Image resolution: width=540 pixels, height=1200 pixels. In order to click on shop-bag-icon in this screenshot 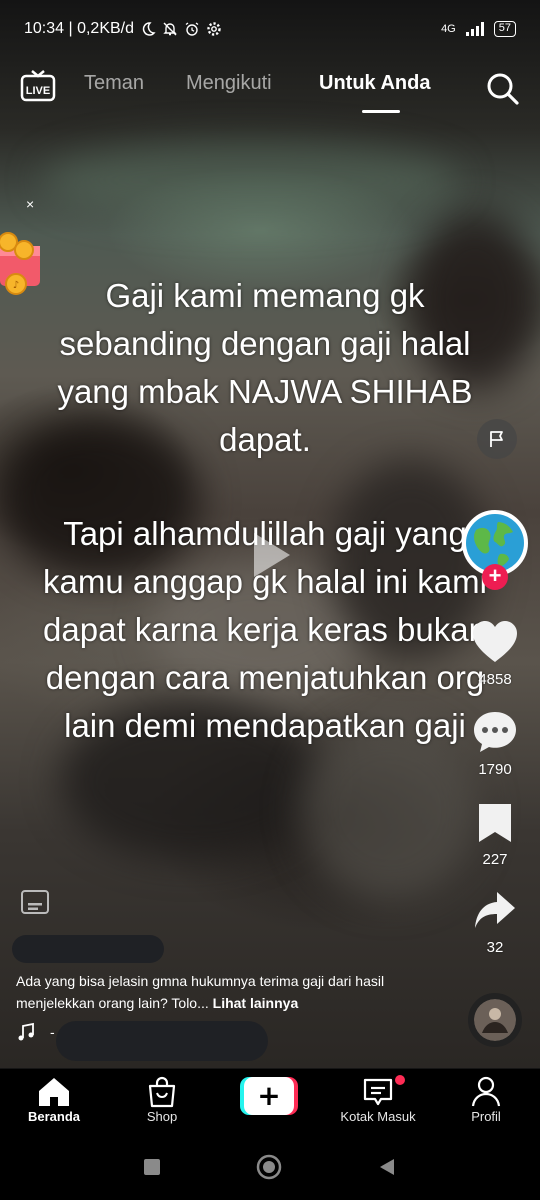, I will do `click(162, 1092)`.